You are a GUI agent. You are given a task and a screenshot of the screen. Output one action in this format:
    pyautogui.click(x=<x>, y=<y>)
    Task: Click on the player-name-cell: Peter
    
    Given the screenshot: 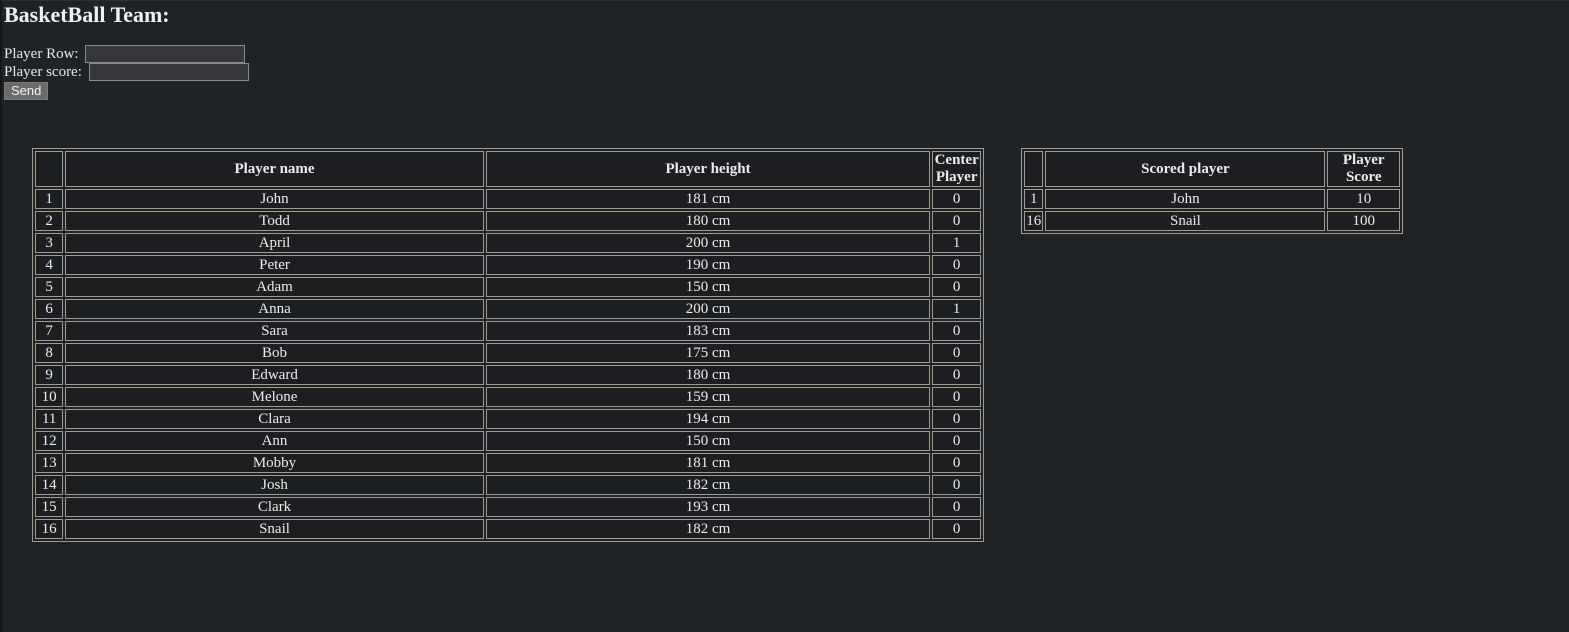 What is the action you would take?
    pyautogui.click(x=274, y=265)
    